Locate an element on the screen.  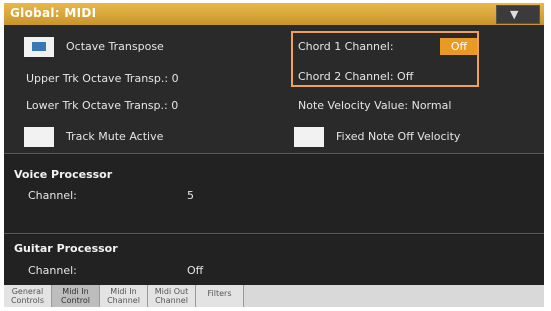
window-title: Global: MIDI is located at coordinates (53, 13).